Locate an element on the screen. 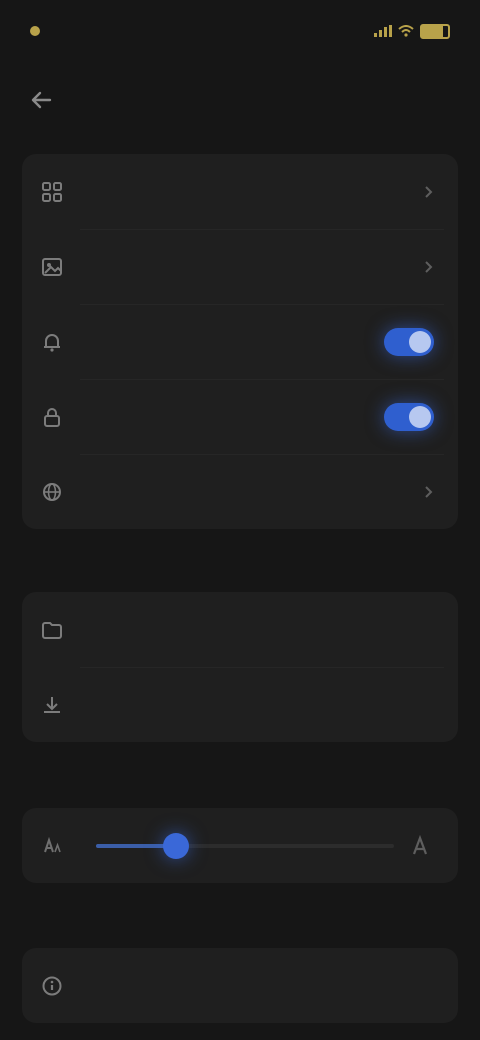 This screenshot has height=1040, width=480. text-size-large-icon is located at coordinates (422, 846).